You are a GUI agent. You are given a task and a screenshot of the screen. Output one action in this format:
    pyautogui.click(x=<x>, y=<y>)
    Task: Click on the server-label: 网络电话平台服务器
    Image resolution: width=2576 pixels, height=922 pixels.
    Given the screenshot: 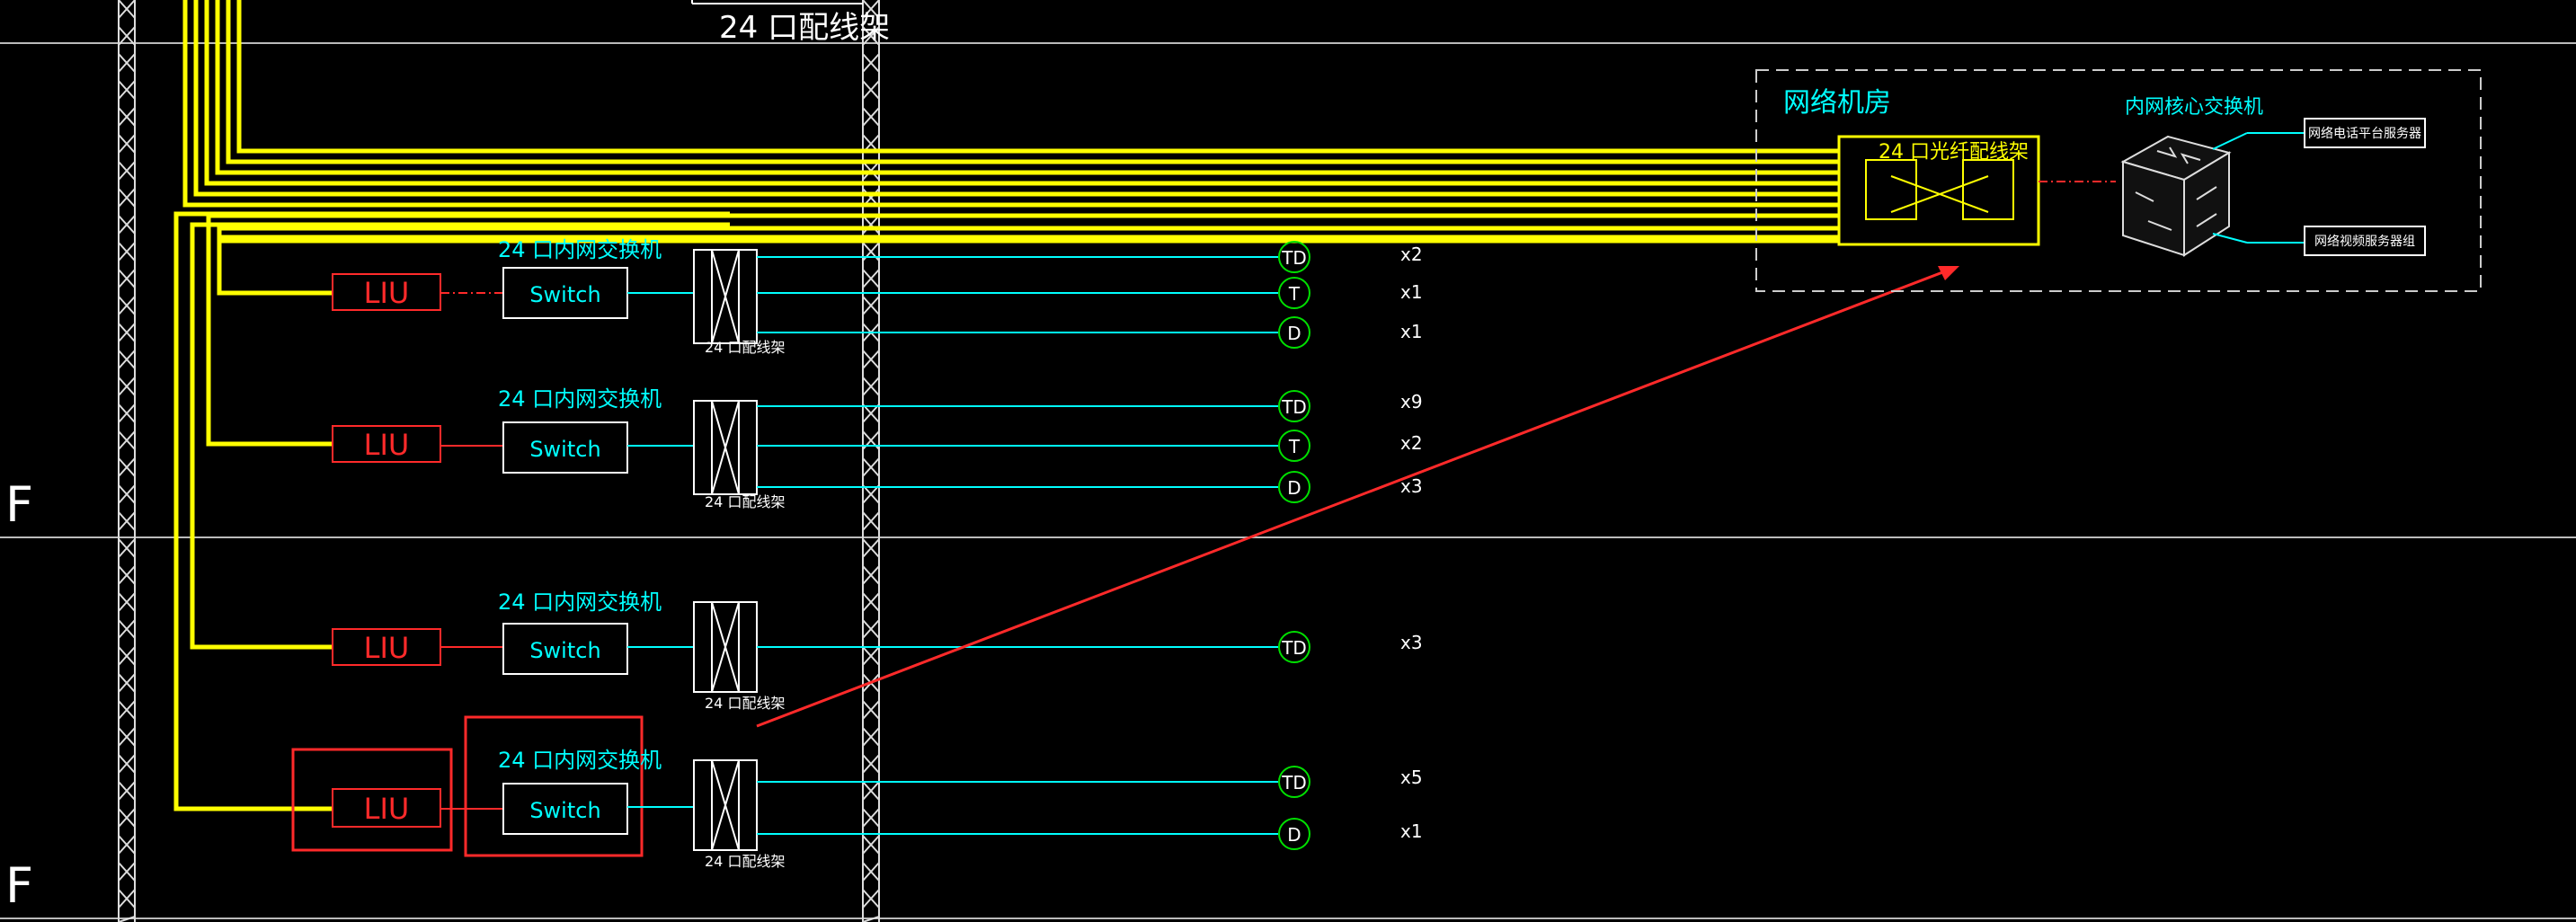 What is the action you would take?
    pyautogui.click(x=2364, y=134)
    